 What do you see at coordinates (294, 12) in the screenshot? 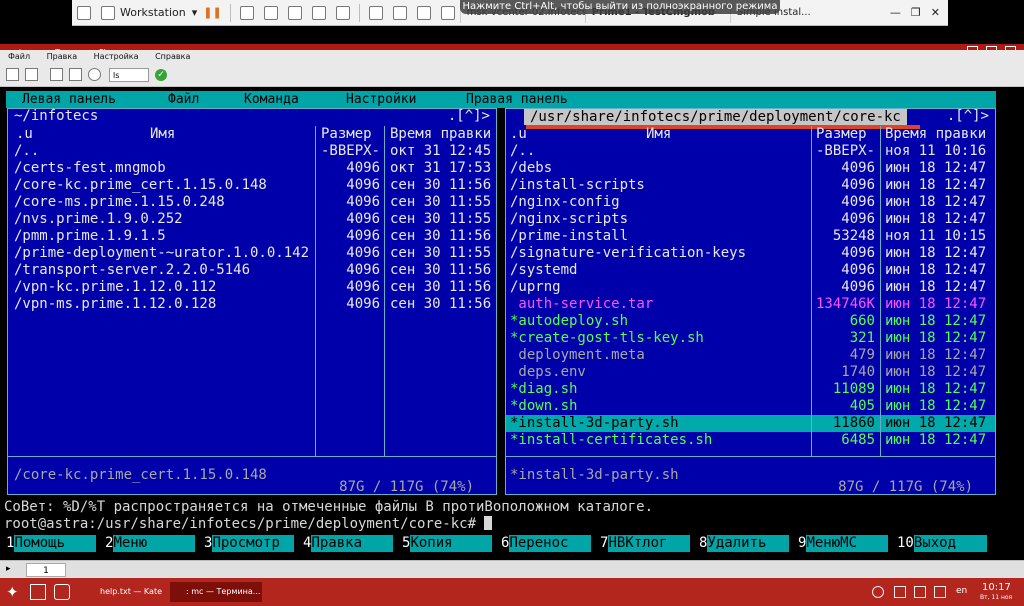
I see `revert-snapshot-icon` at bounding box center [294, 12].